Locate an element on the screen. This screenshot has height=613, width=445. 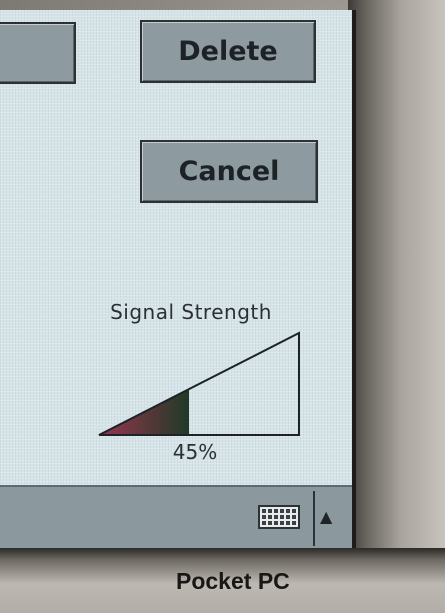
signal-strength-label: Signal Strength is located at coordinates (191, 312).